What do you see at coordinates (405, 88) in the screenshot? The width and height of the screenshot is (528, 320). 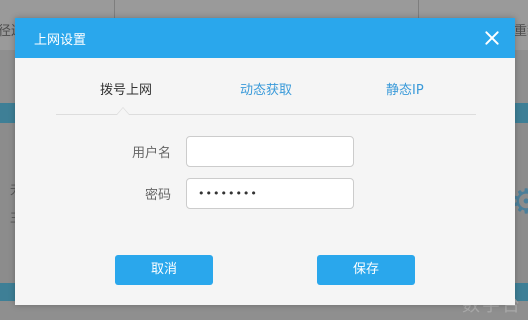 I see `tab-static-ip: 静态IP` at bounding box center [405, 88].